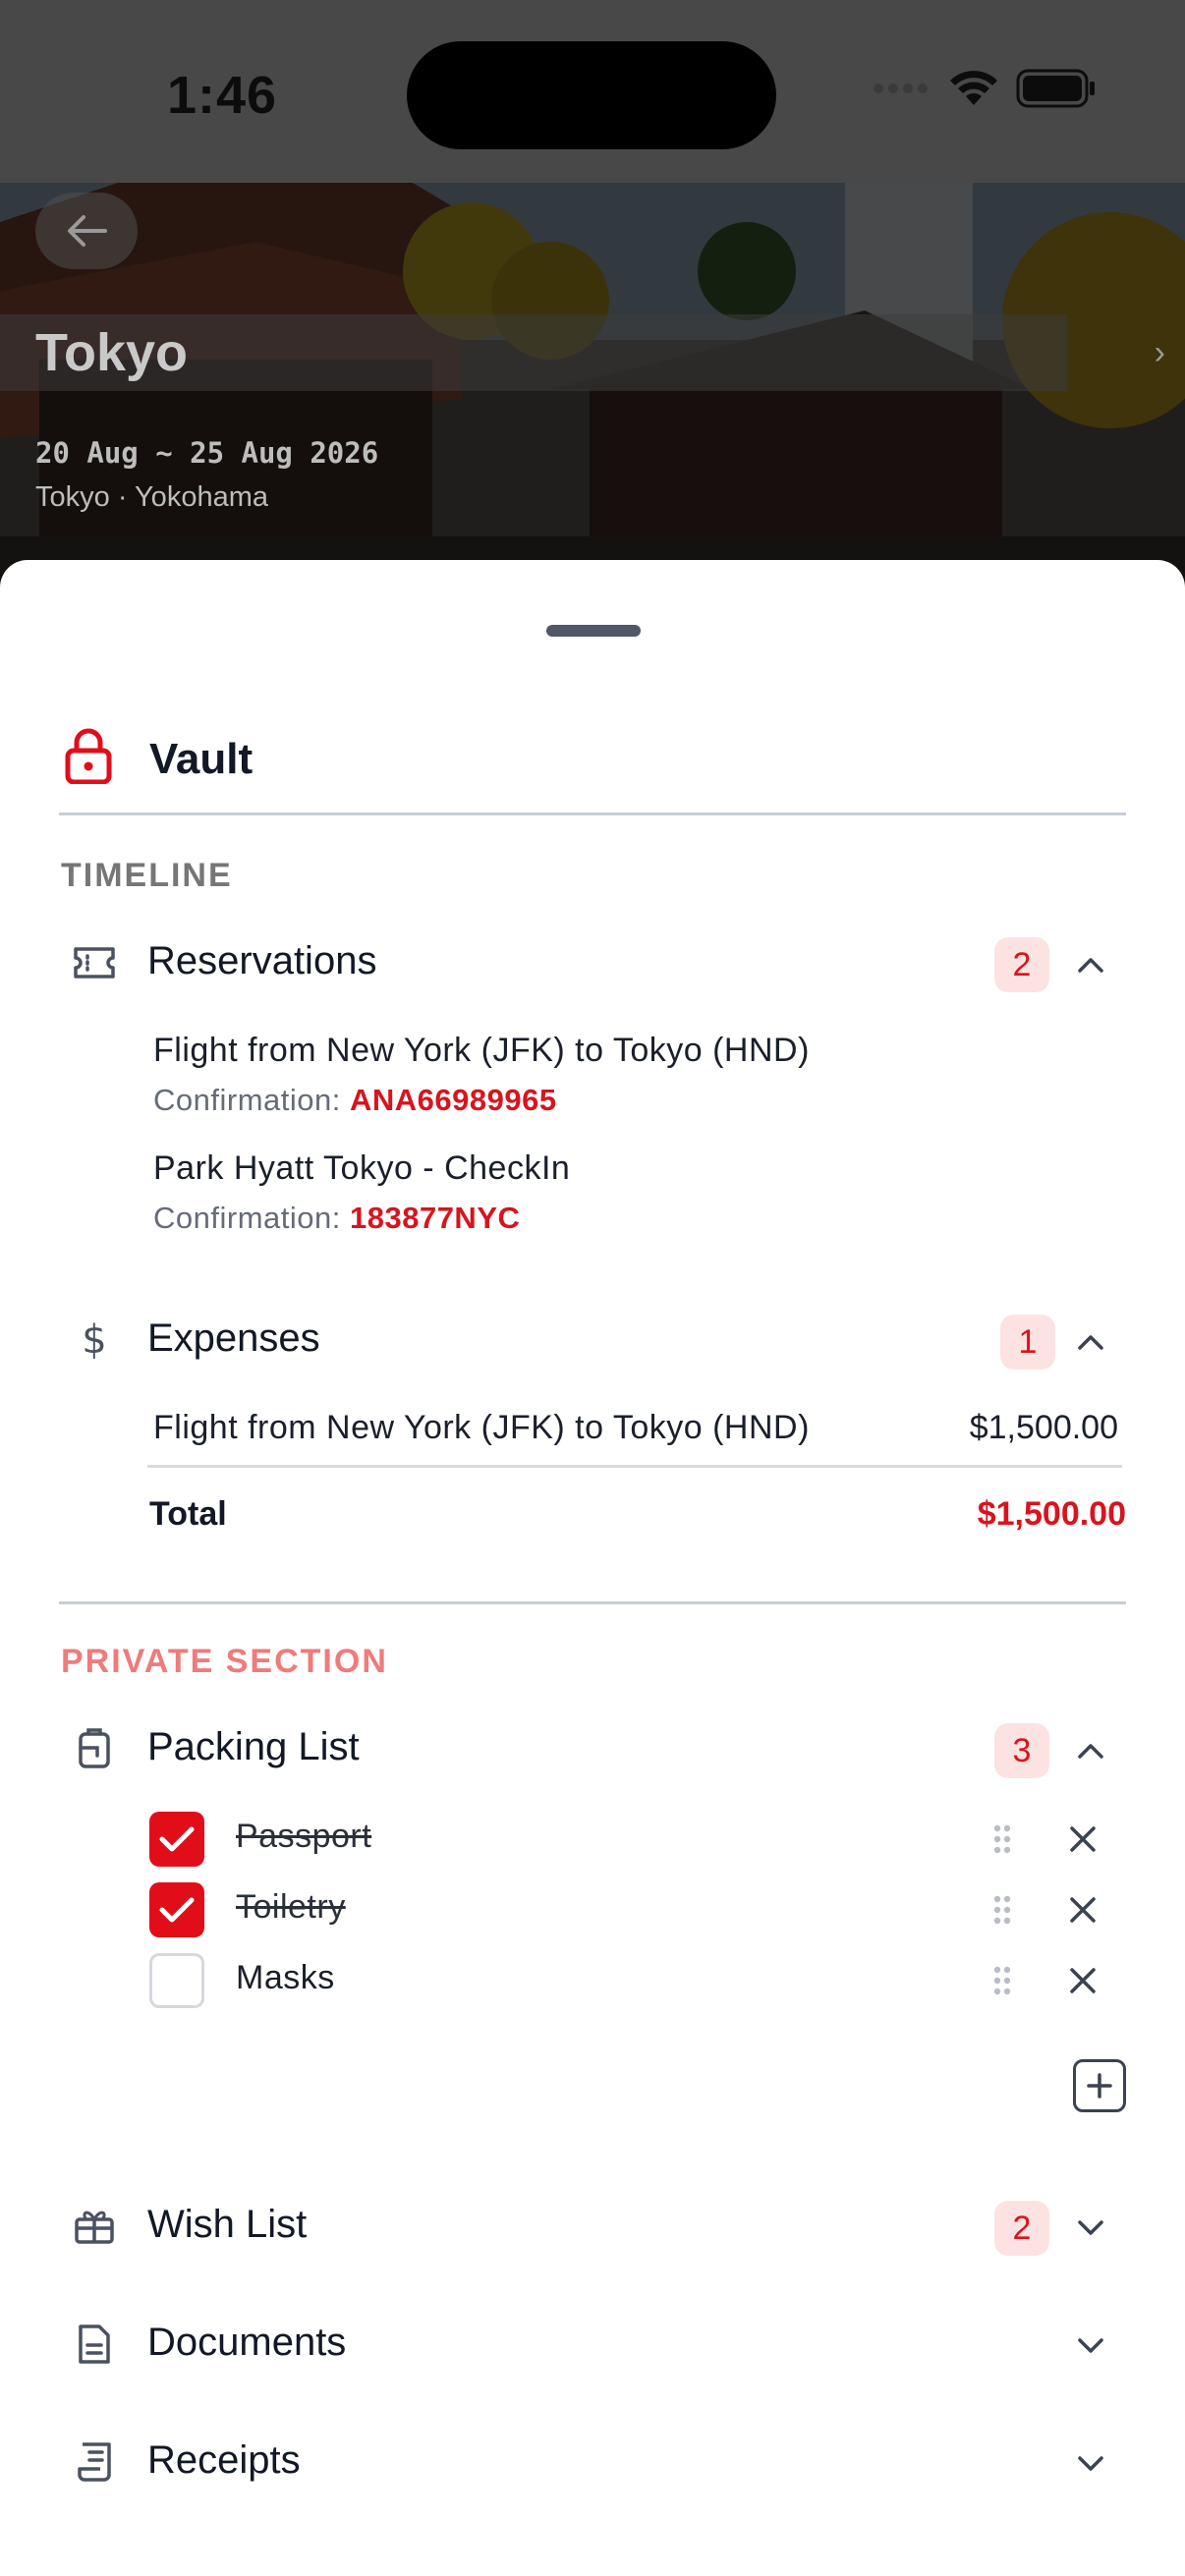 The image size is (1185, 2576). What do you see at coordinates (286, 1978) in the screenshot?
I see `packing-item-label: Masks` at bounding box center [286, 1978].